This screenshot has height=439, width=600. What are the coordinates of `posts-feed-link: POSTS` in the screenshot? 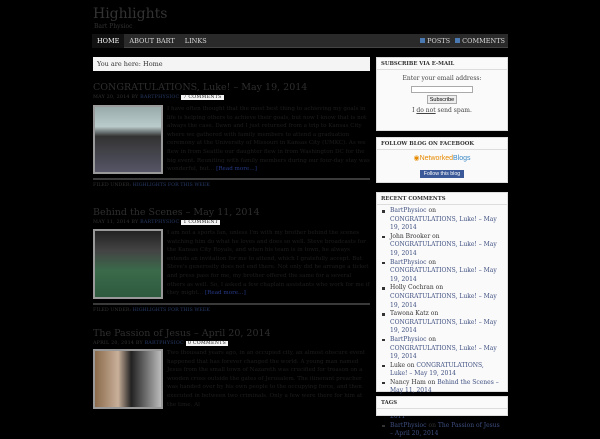 It's located at (438, 41).